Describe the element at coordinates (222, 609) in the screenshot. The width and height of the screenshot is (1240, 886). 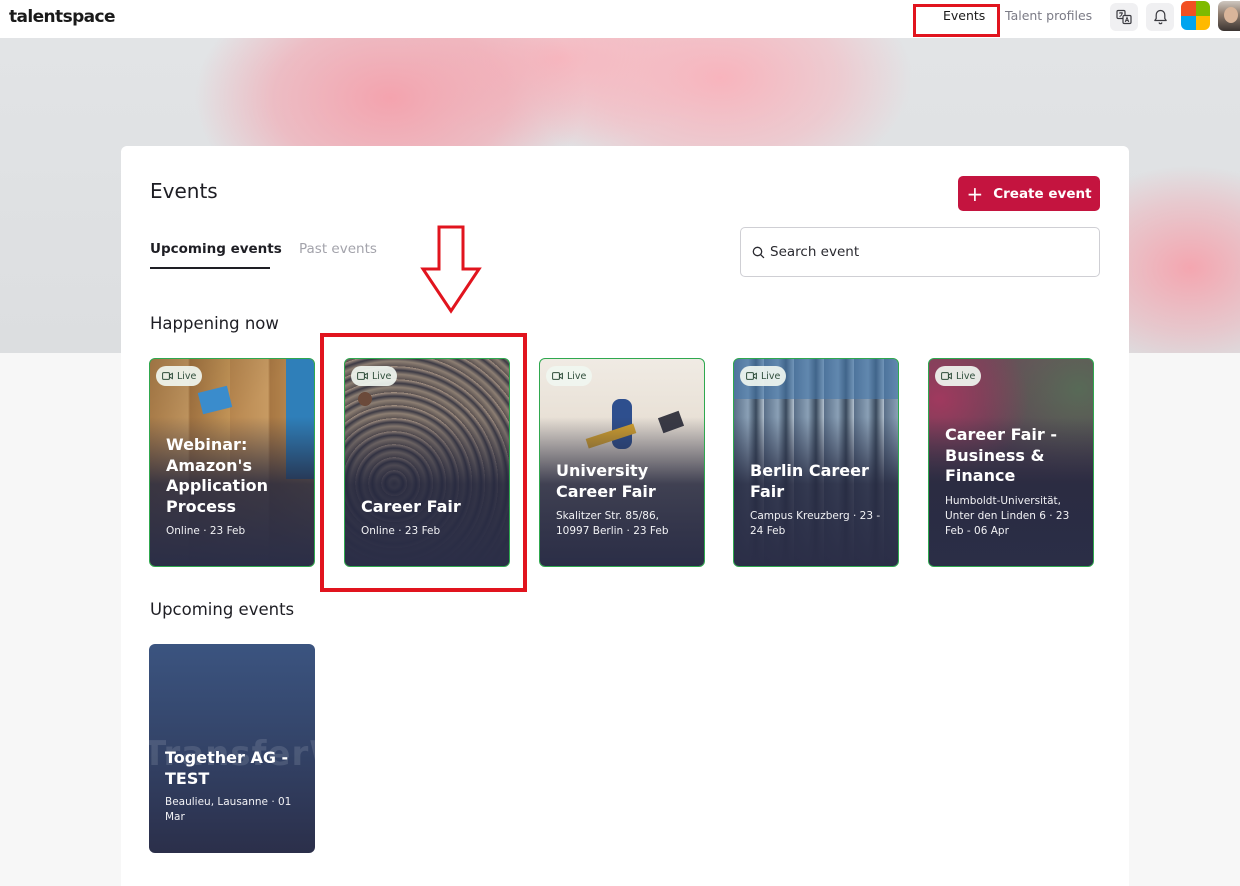
I see `section-upcoming-events: Upcoming events` at that location.